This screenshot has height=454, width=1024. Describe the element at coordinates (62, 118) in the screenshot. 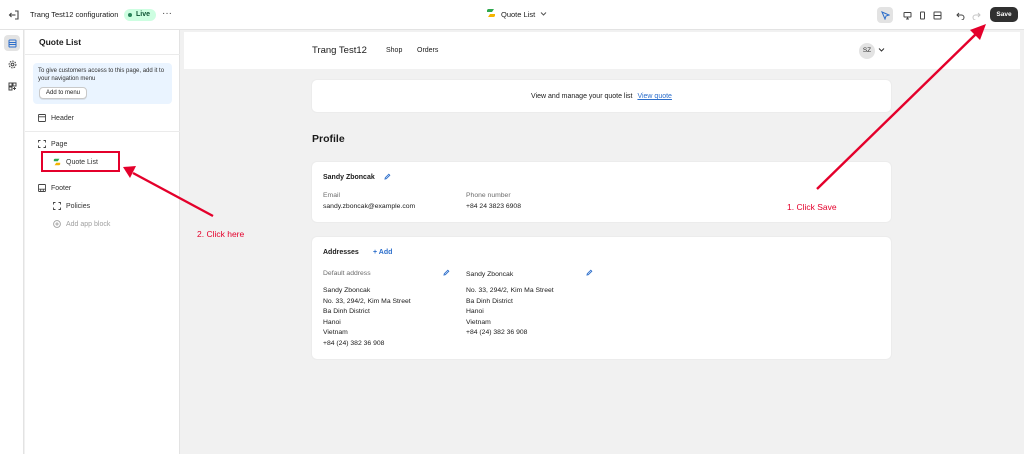

I see `sidebar-item-label: Header` at that location.